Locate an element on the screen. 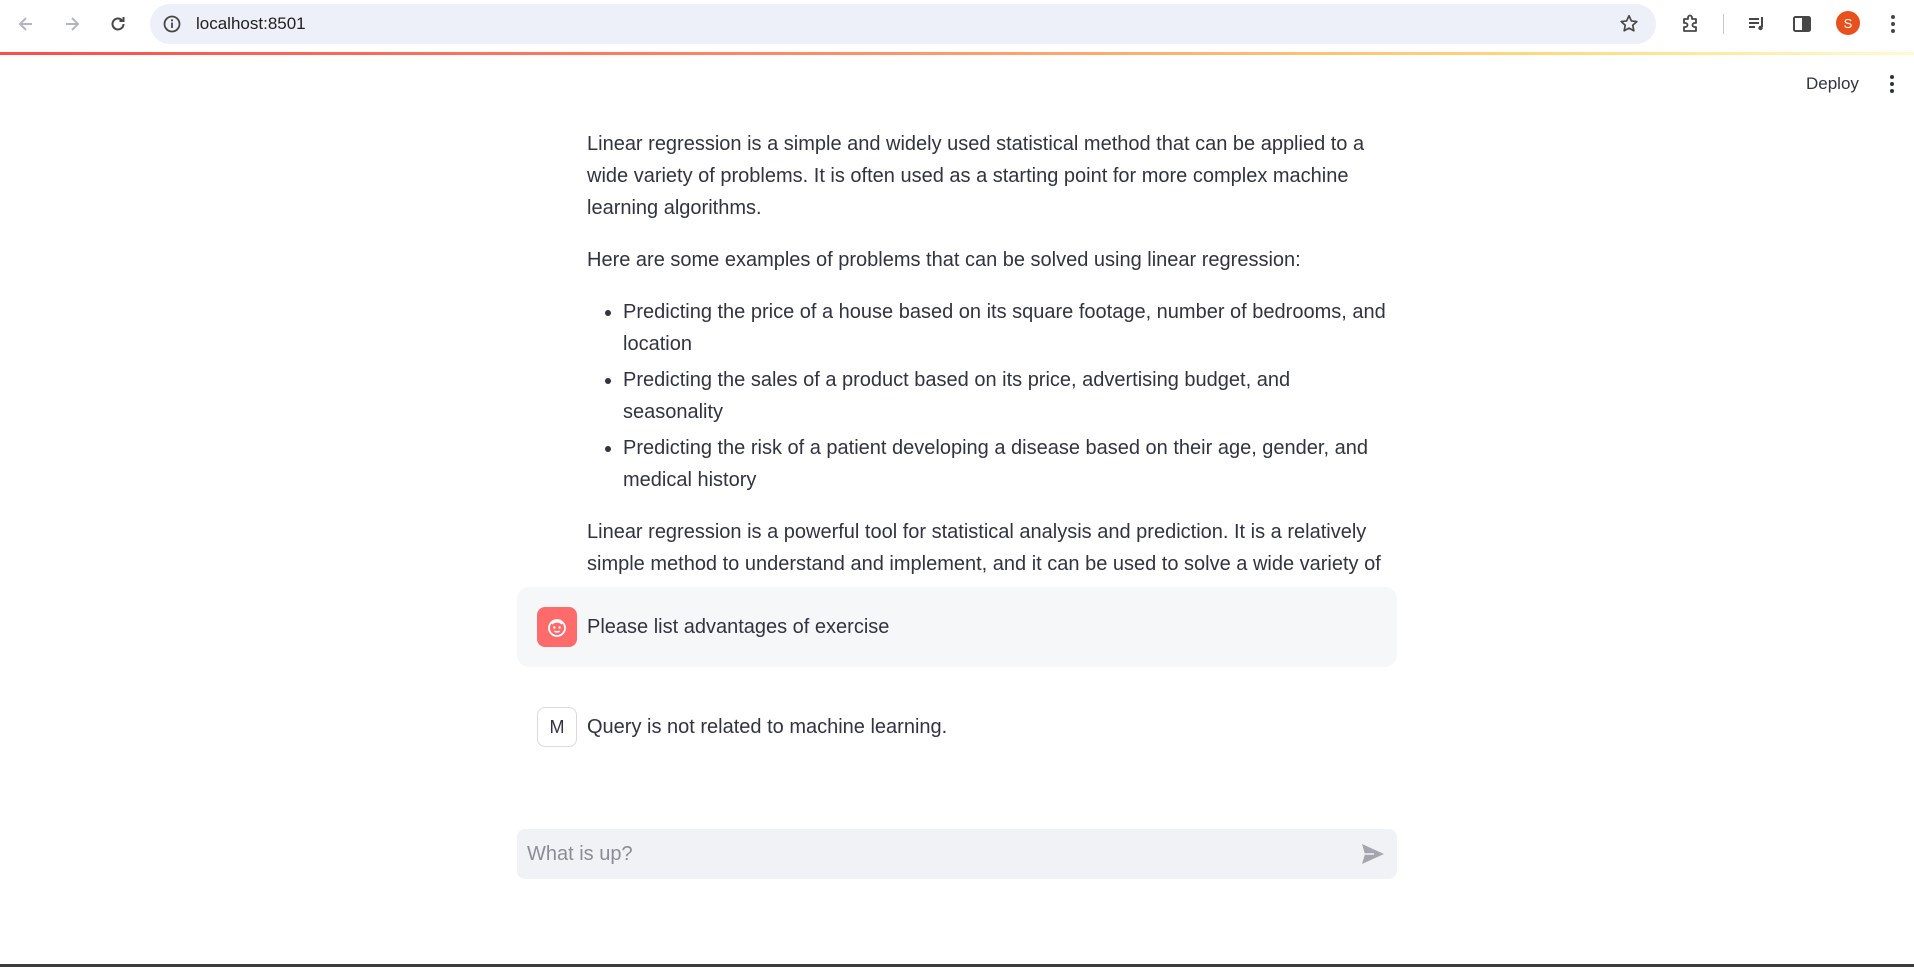  extensions-button is located at coordinates (1691, 24).